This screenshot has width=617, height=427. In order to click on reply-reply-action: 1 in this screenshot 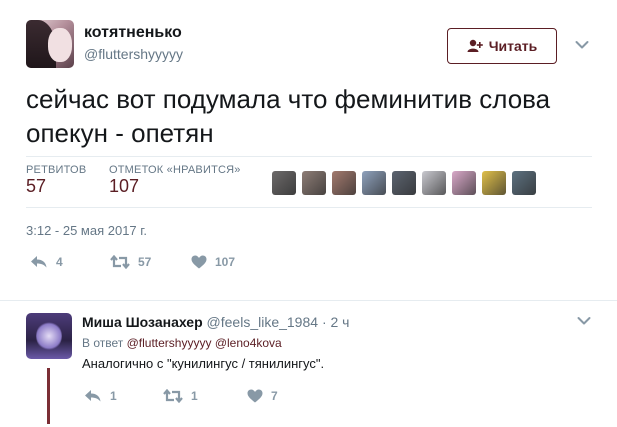, I will do `click(100, 396)`.